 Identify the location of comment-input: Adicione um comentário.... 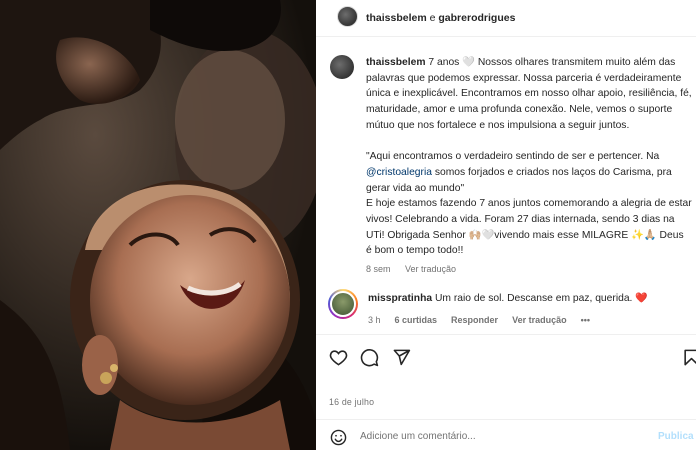
(418, 436).